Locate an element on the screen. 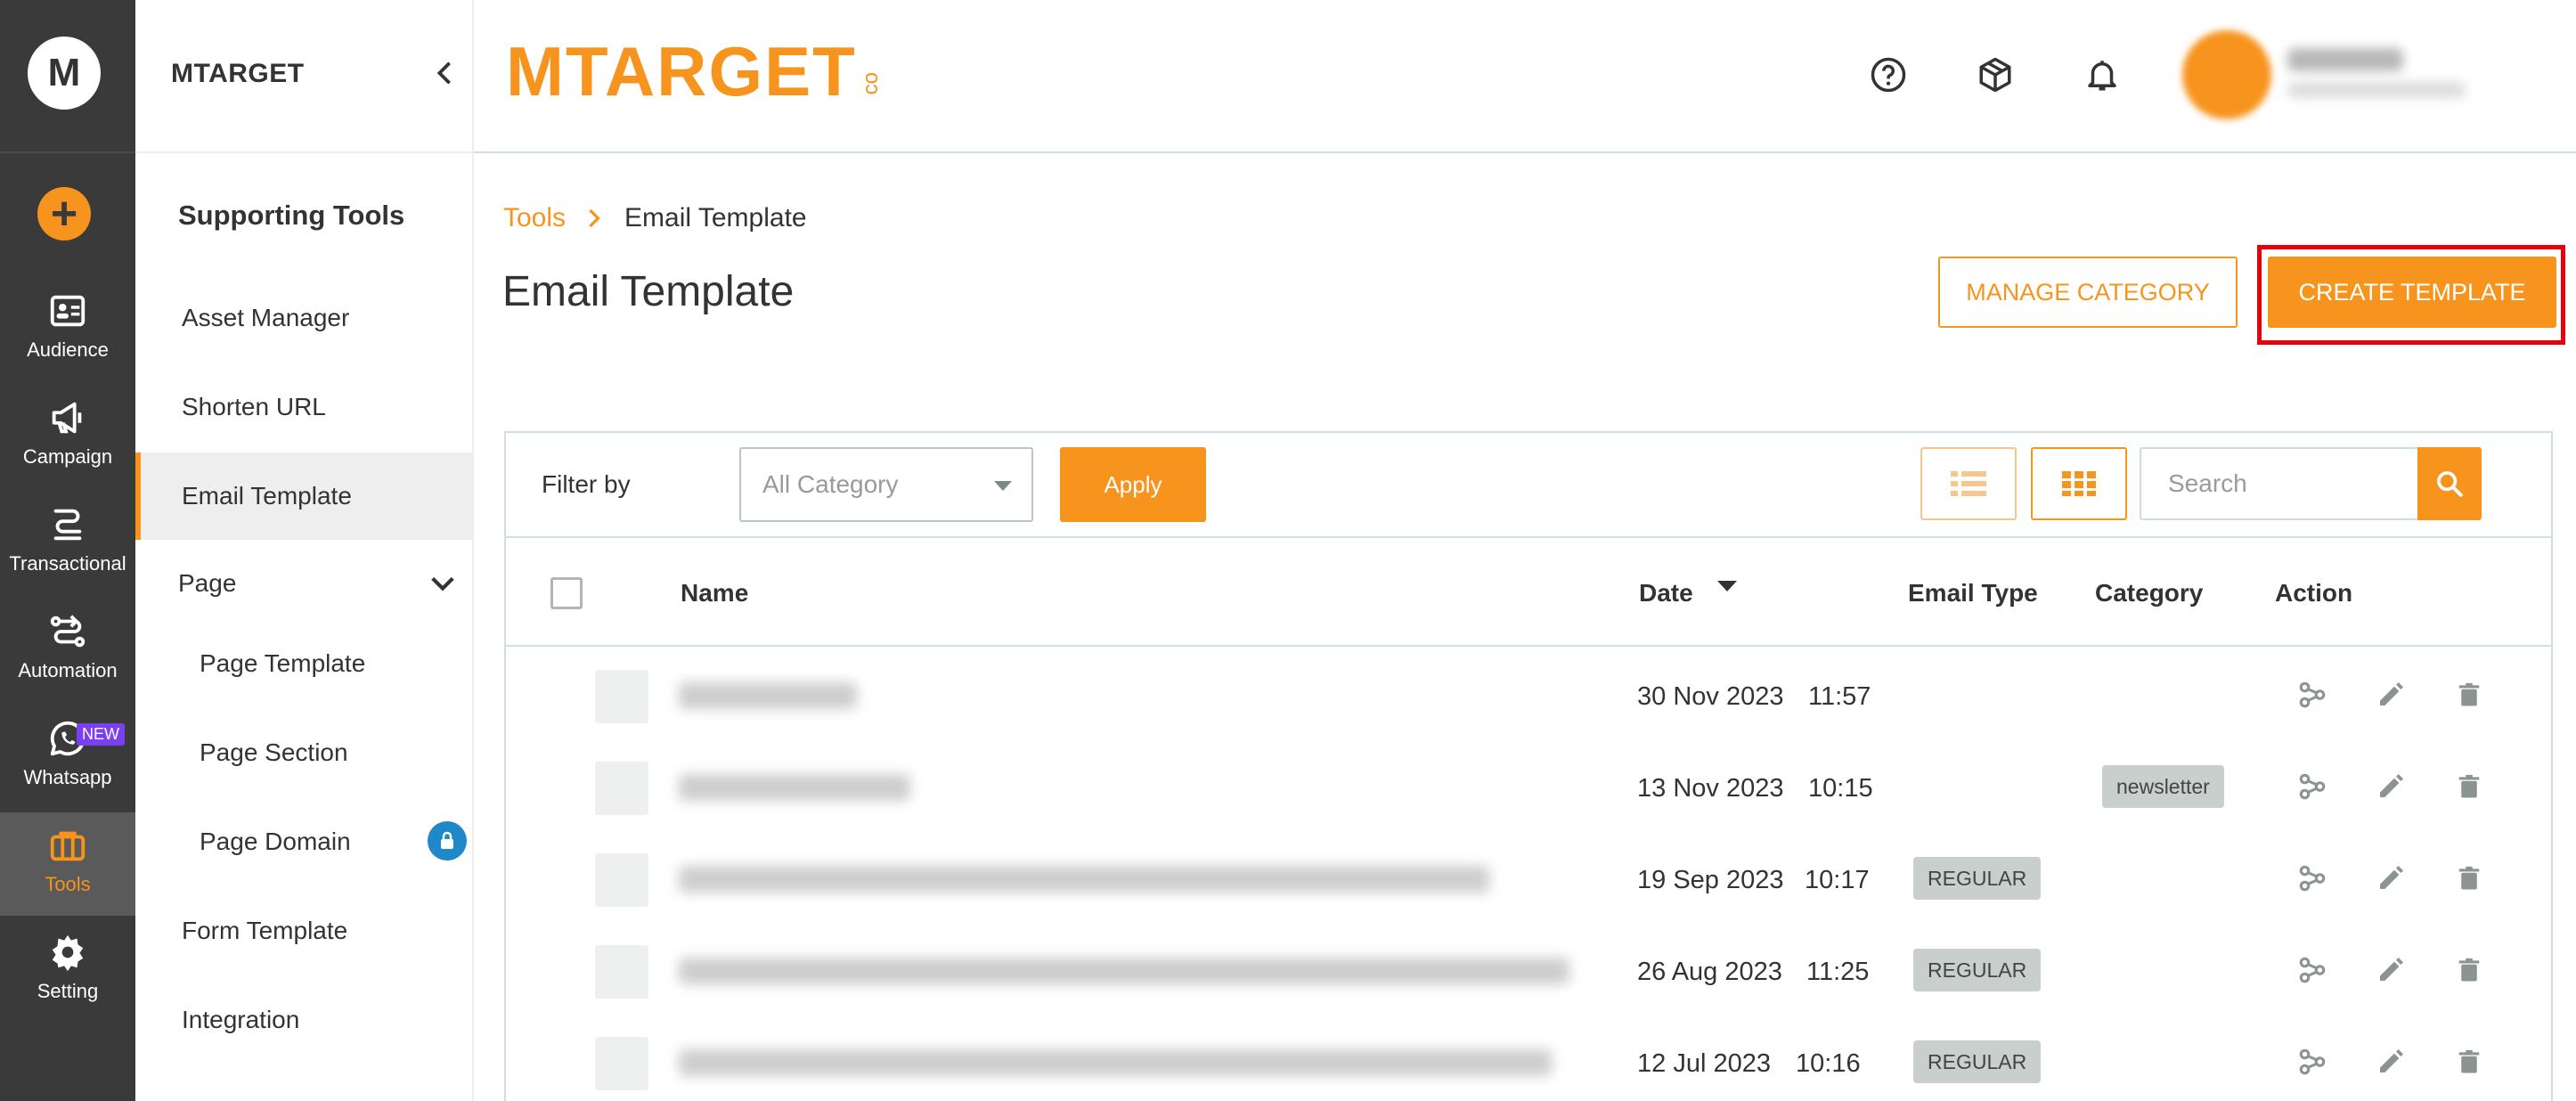 The height and width of the screenshot is (1101, 2576). column-header-action: Action is located at coordinates (2314, 593).